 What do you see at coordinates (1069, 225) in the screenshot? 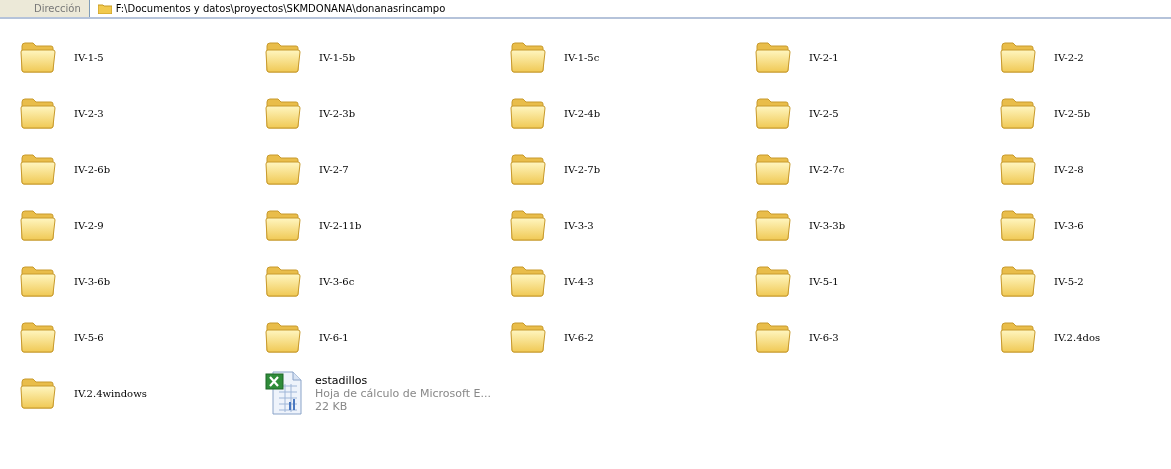
I see `folder-name: IV-3-6` at bounding box center [1069, 225].